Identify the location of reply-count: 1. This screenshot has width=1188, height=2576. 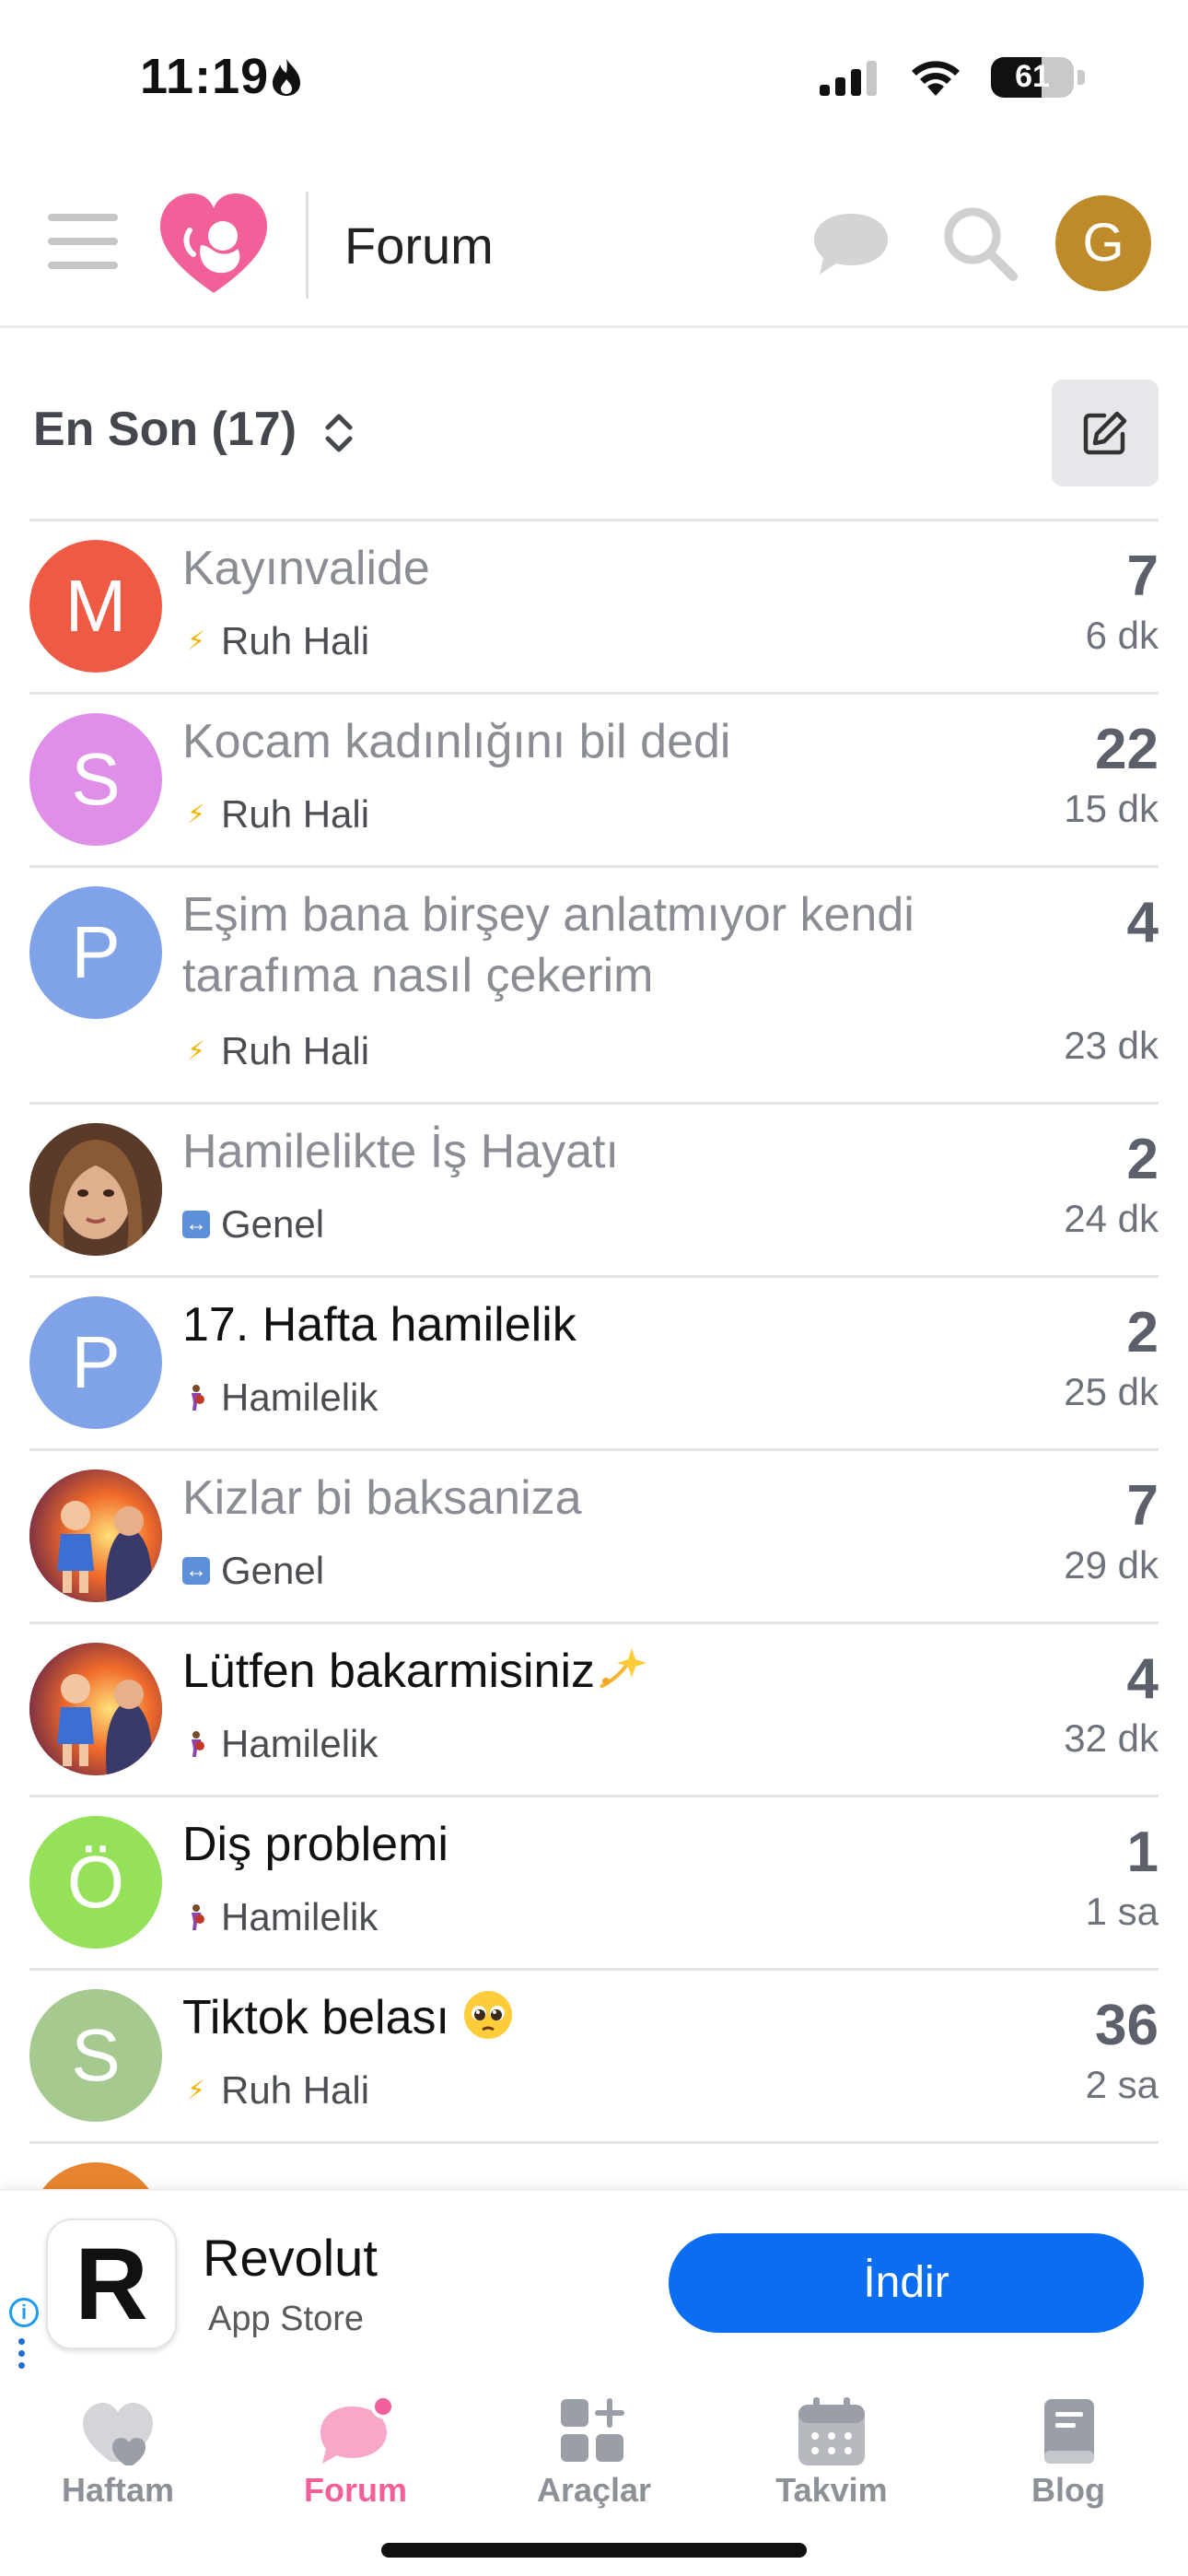
(1142, 1852).